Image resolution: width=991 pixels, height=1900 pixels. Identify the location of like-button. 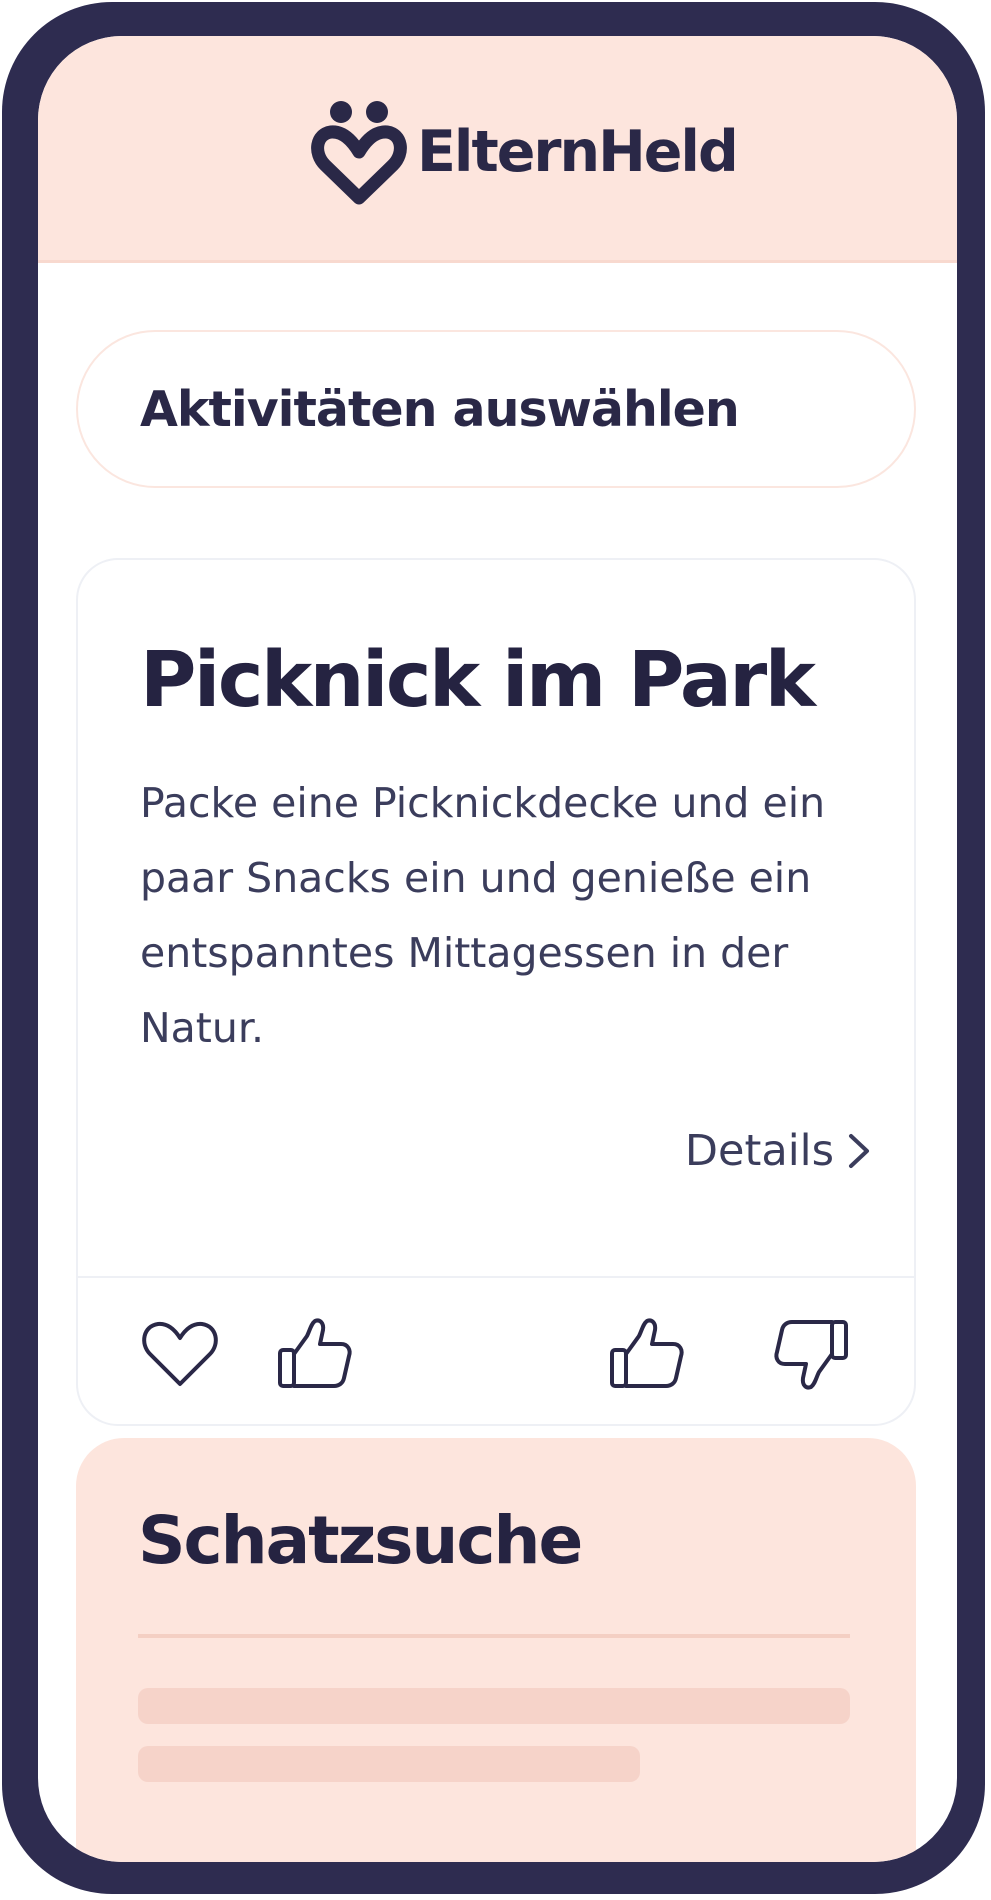
(314, 1354).